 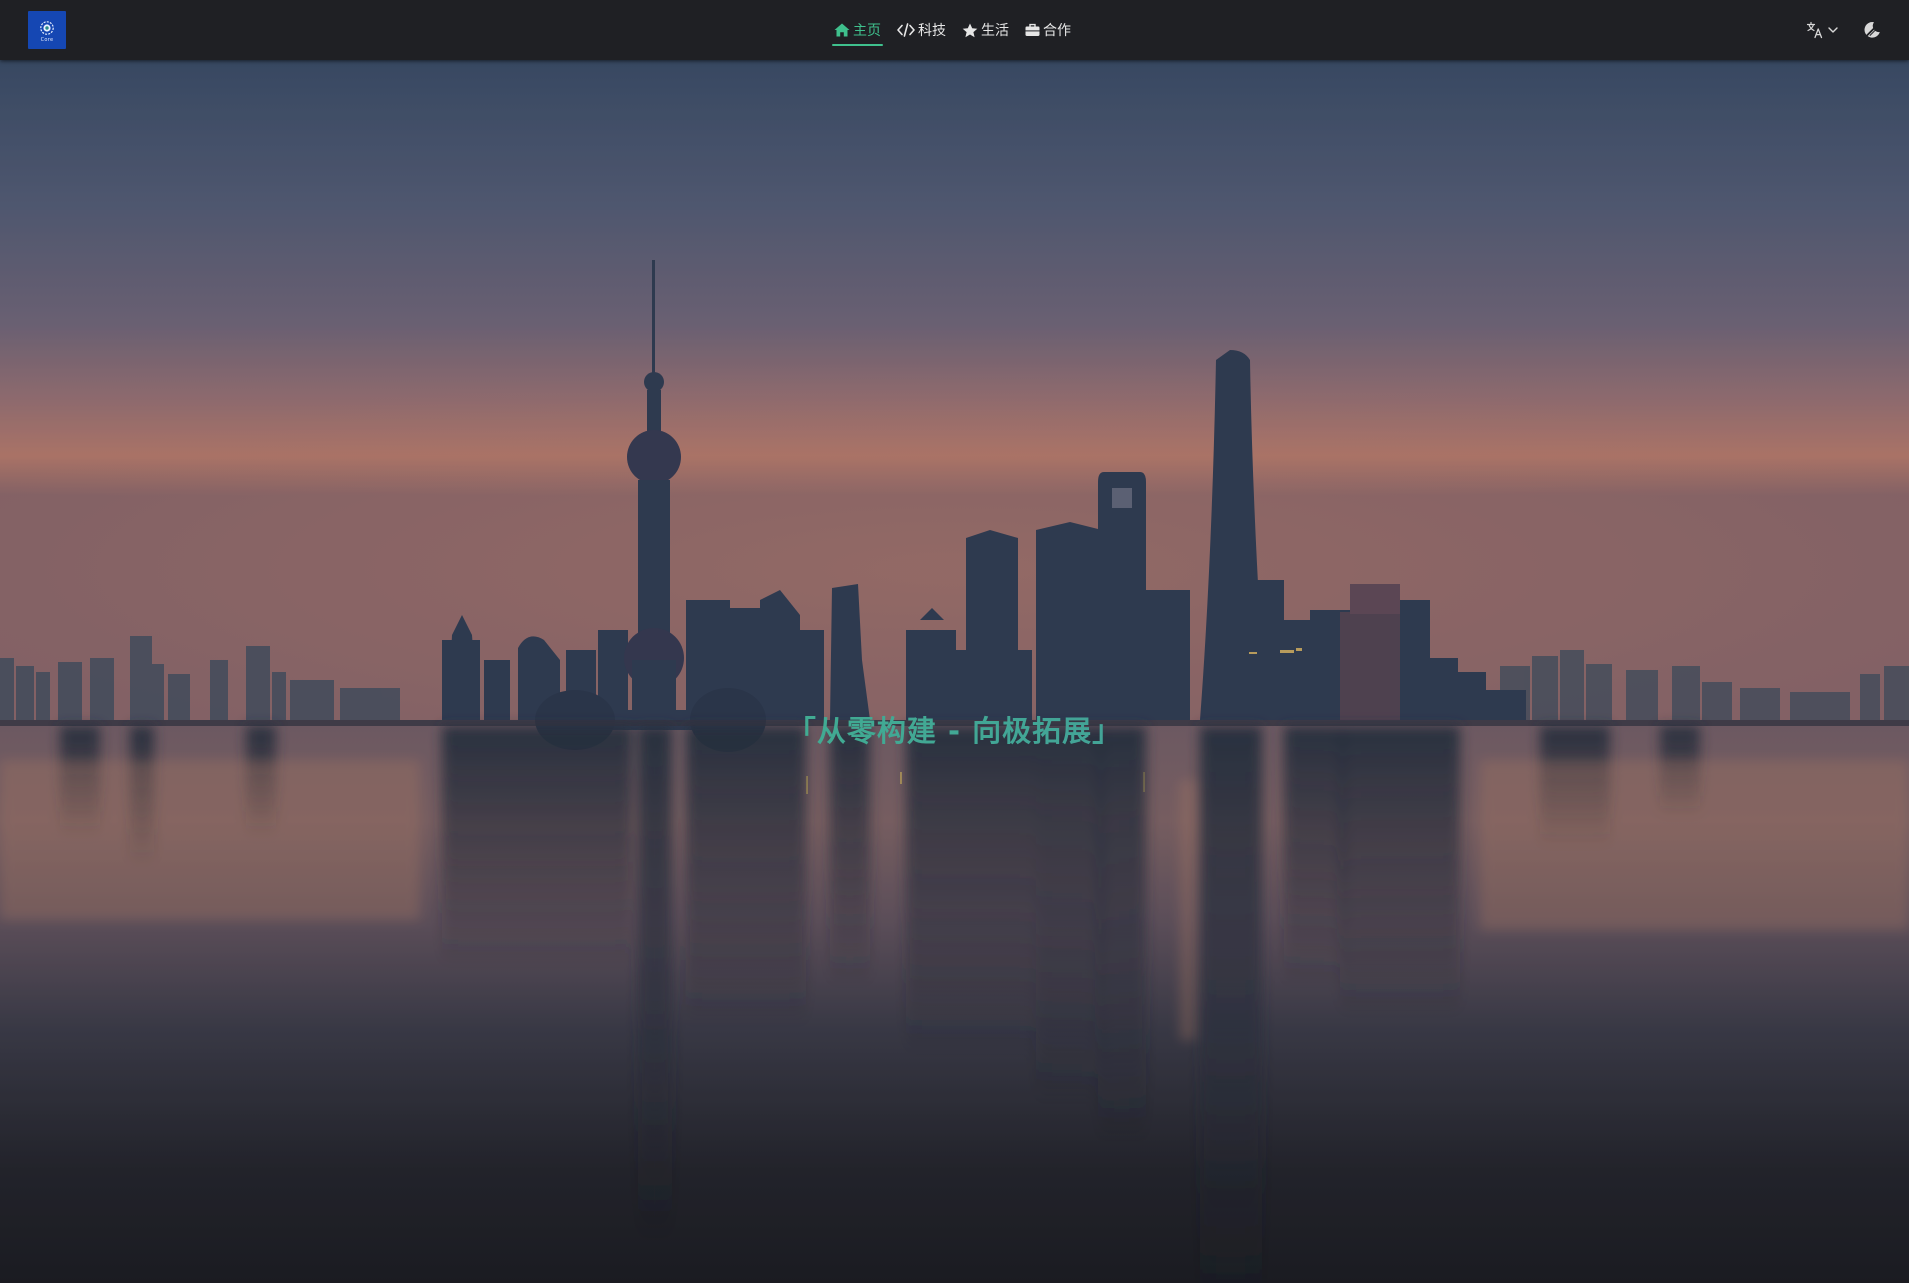 I want to click on gear-icon, so click(x=47, y=27).